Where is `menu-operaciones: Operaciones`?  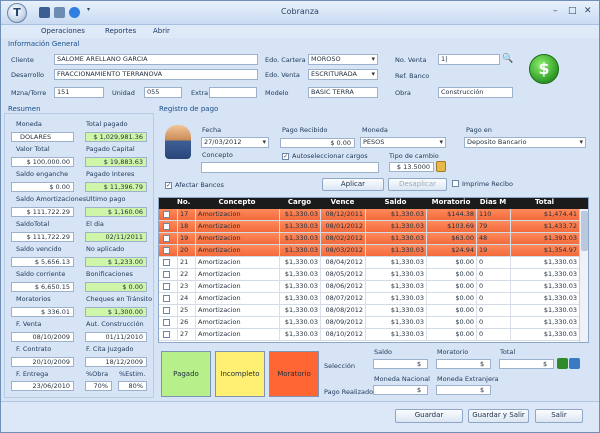
menu-operaciones: Operaciones is located at coordinates (63, 31).